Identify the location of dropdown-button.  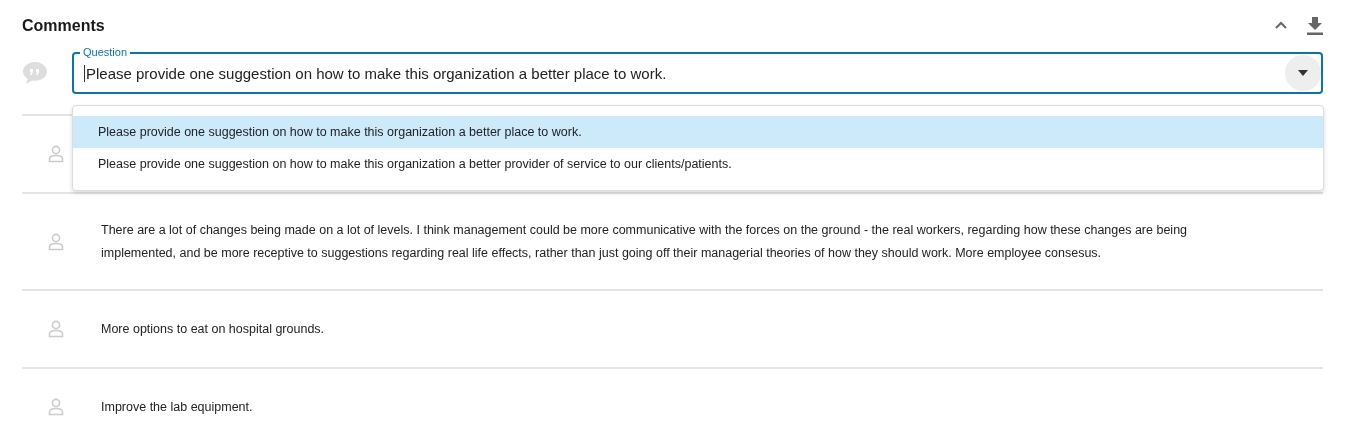
(1303, 73).